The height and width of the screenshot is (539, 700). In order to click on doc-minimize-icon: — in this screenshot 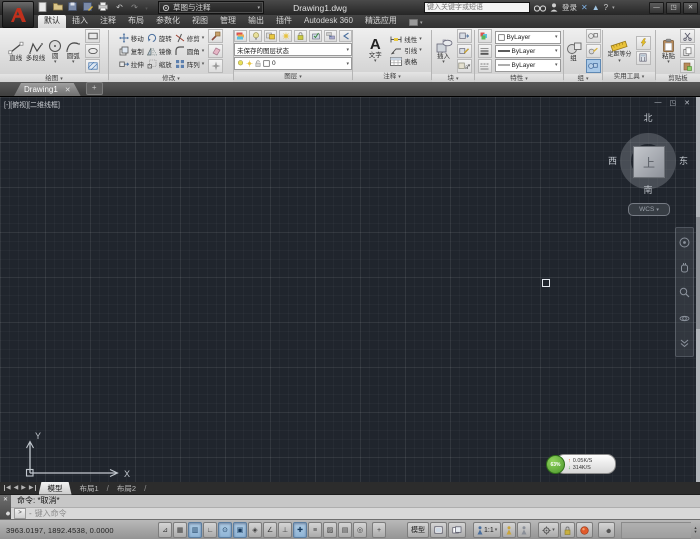, I will do `click(658, 103)`.